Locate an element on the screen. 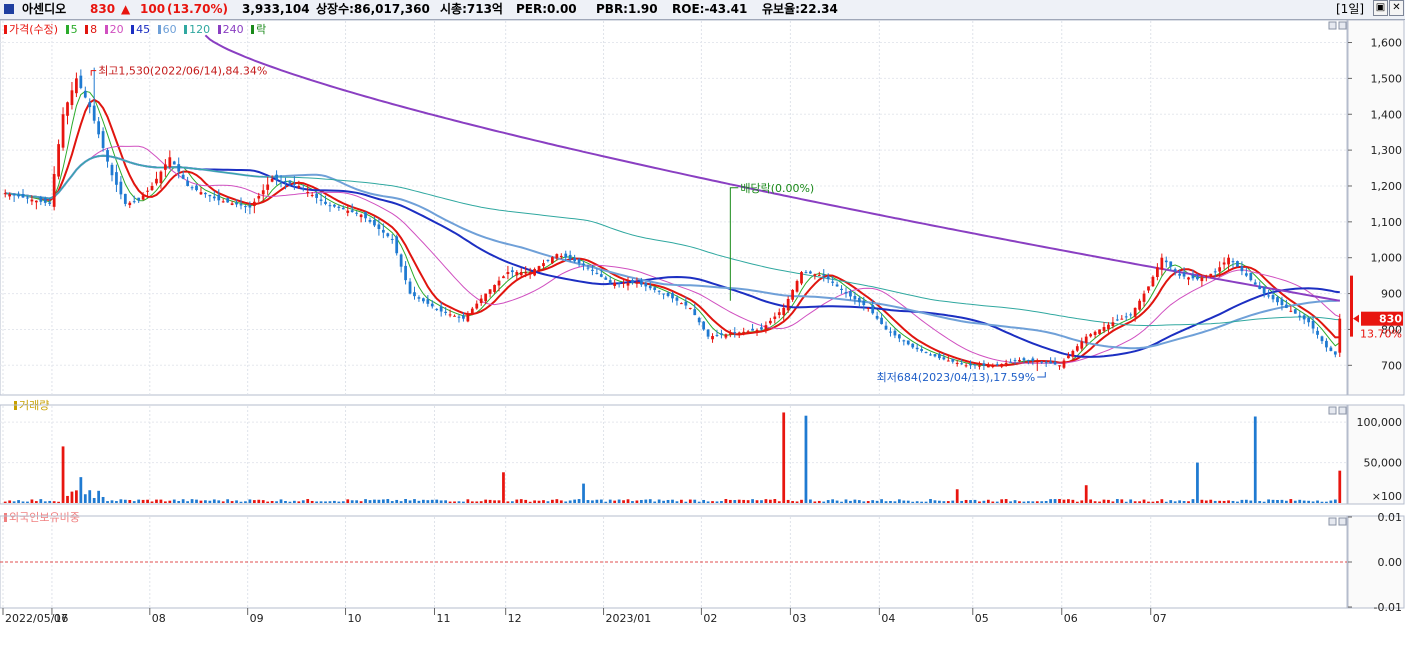 This screenshot has height=648, width=1405. price-tick-label: 900 is located at coordinates (1391, 294).